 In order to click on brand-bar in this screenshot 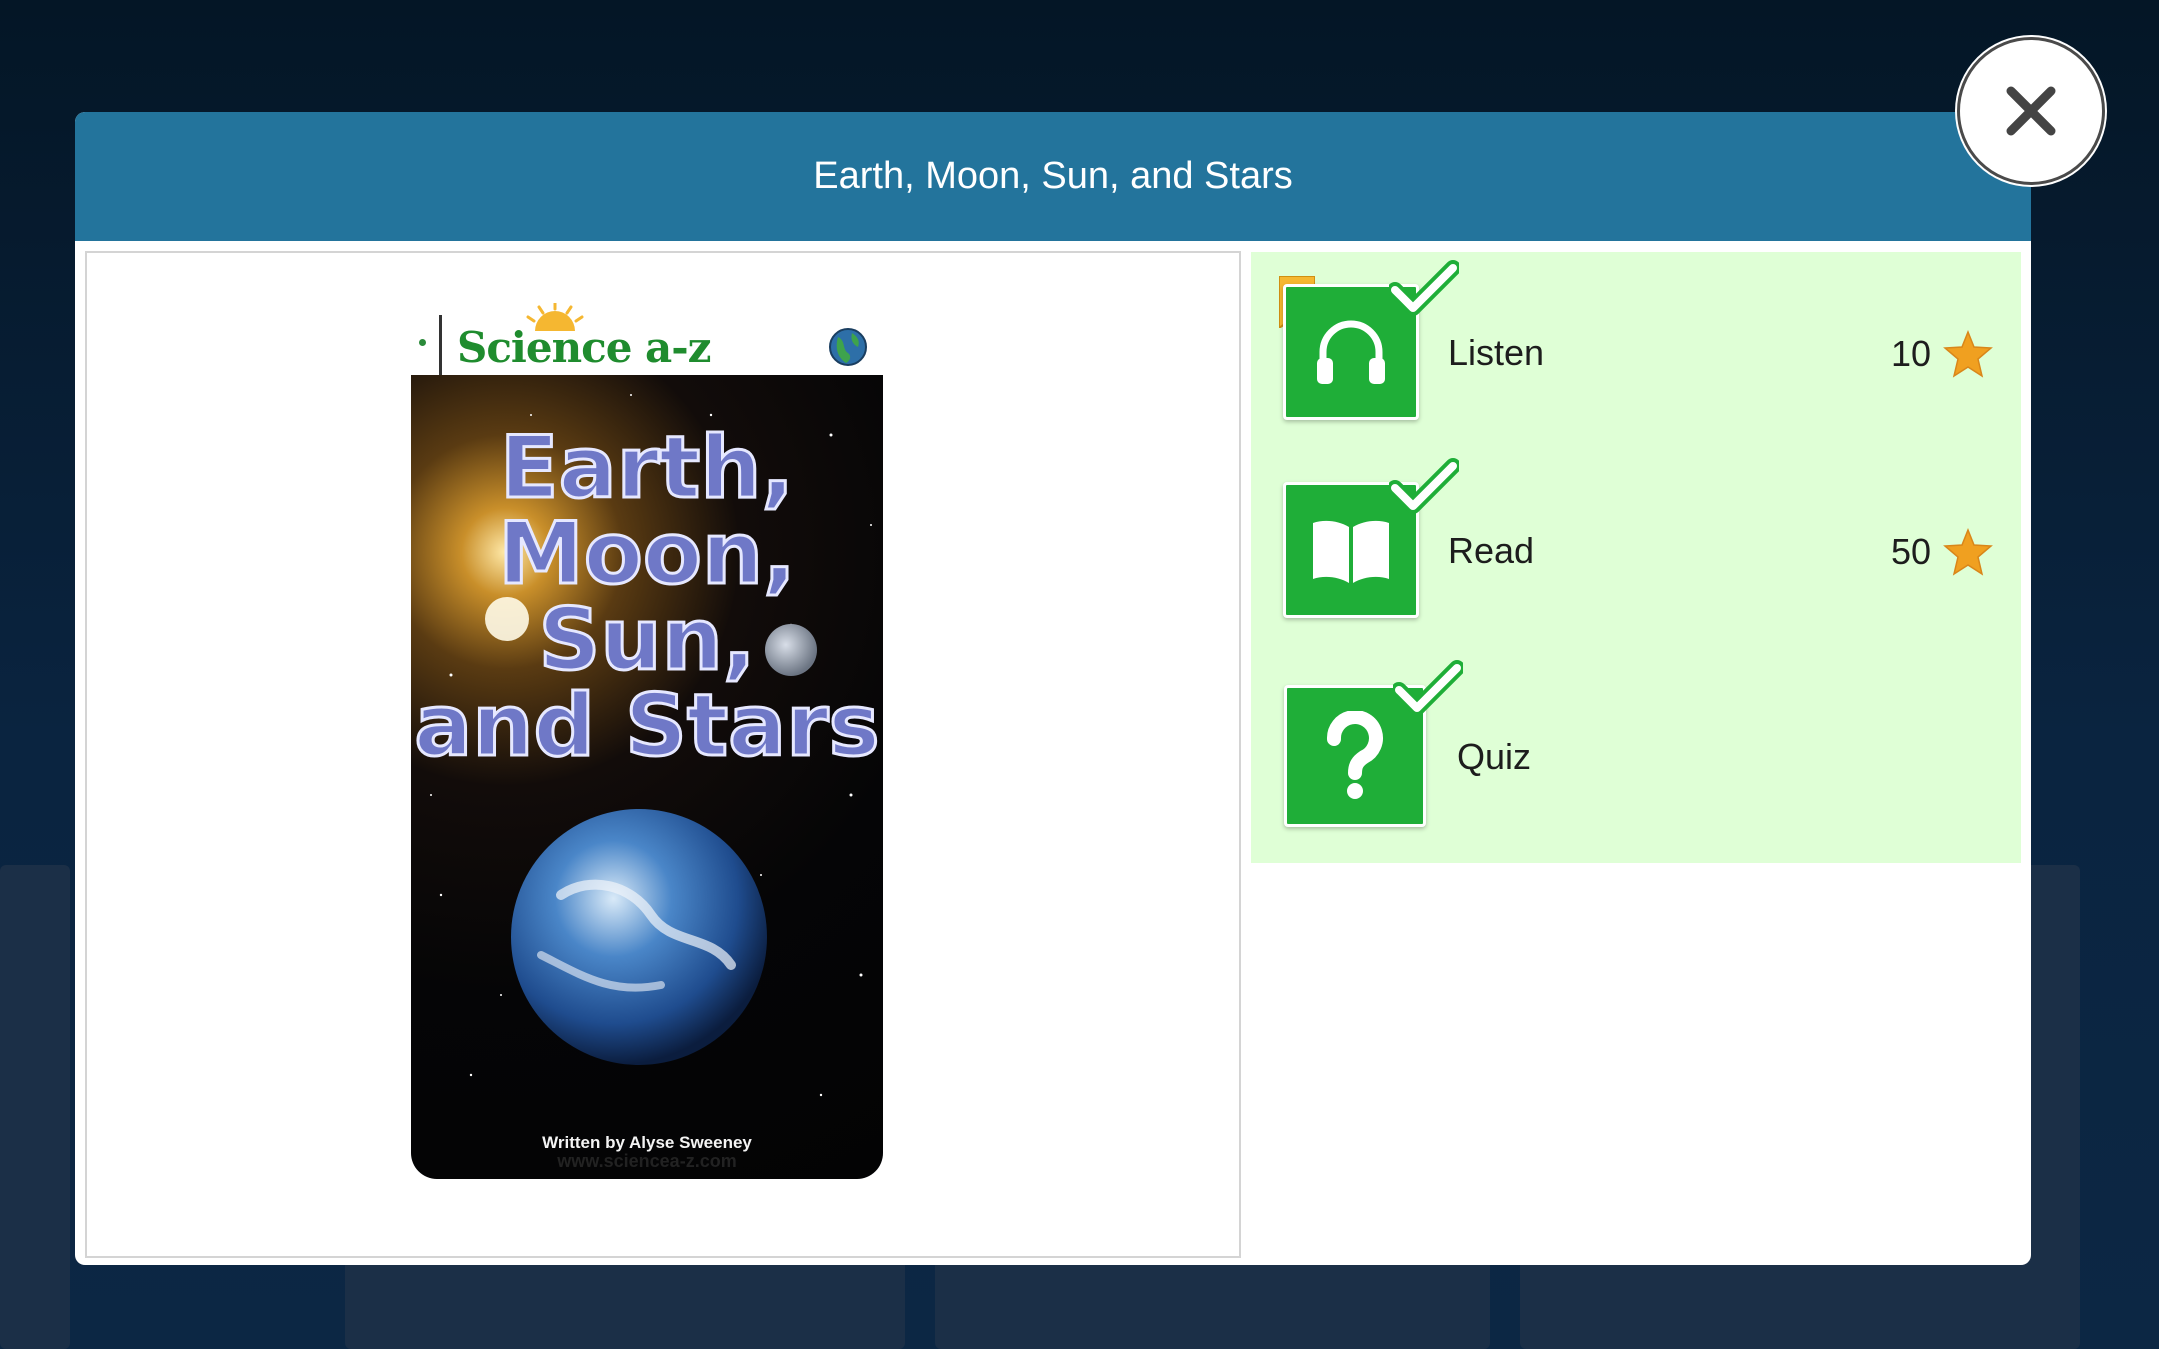, I will do `click(440, 345)`.